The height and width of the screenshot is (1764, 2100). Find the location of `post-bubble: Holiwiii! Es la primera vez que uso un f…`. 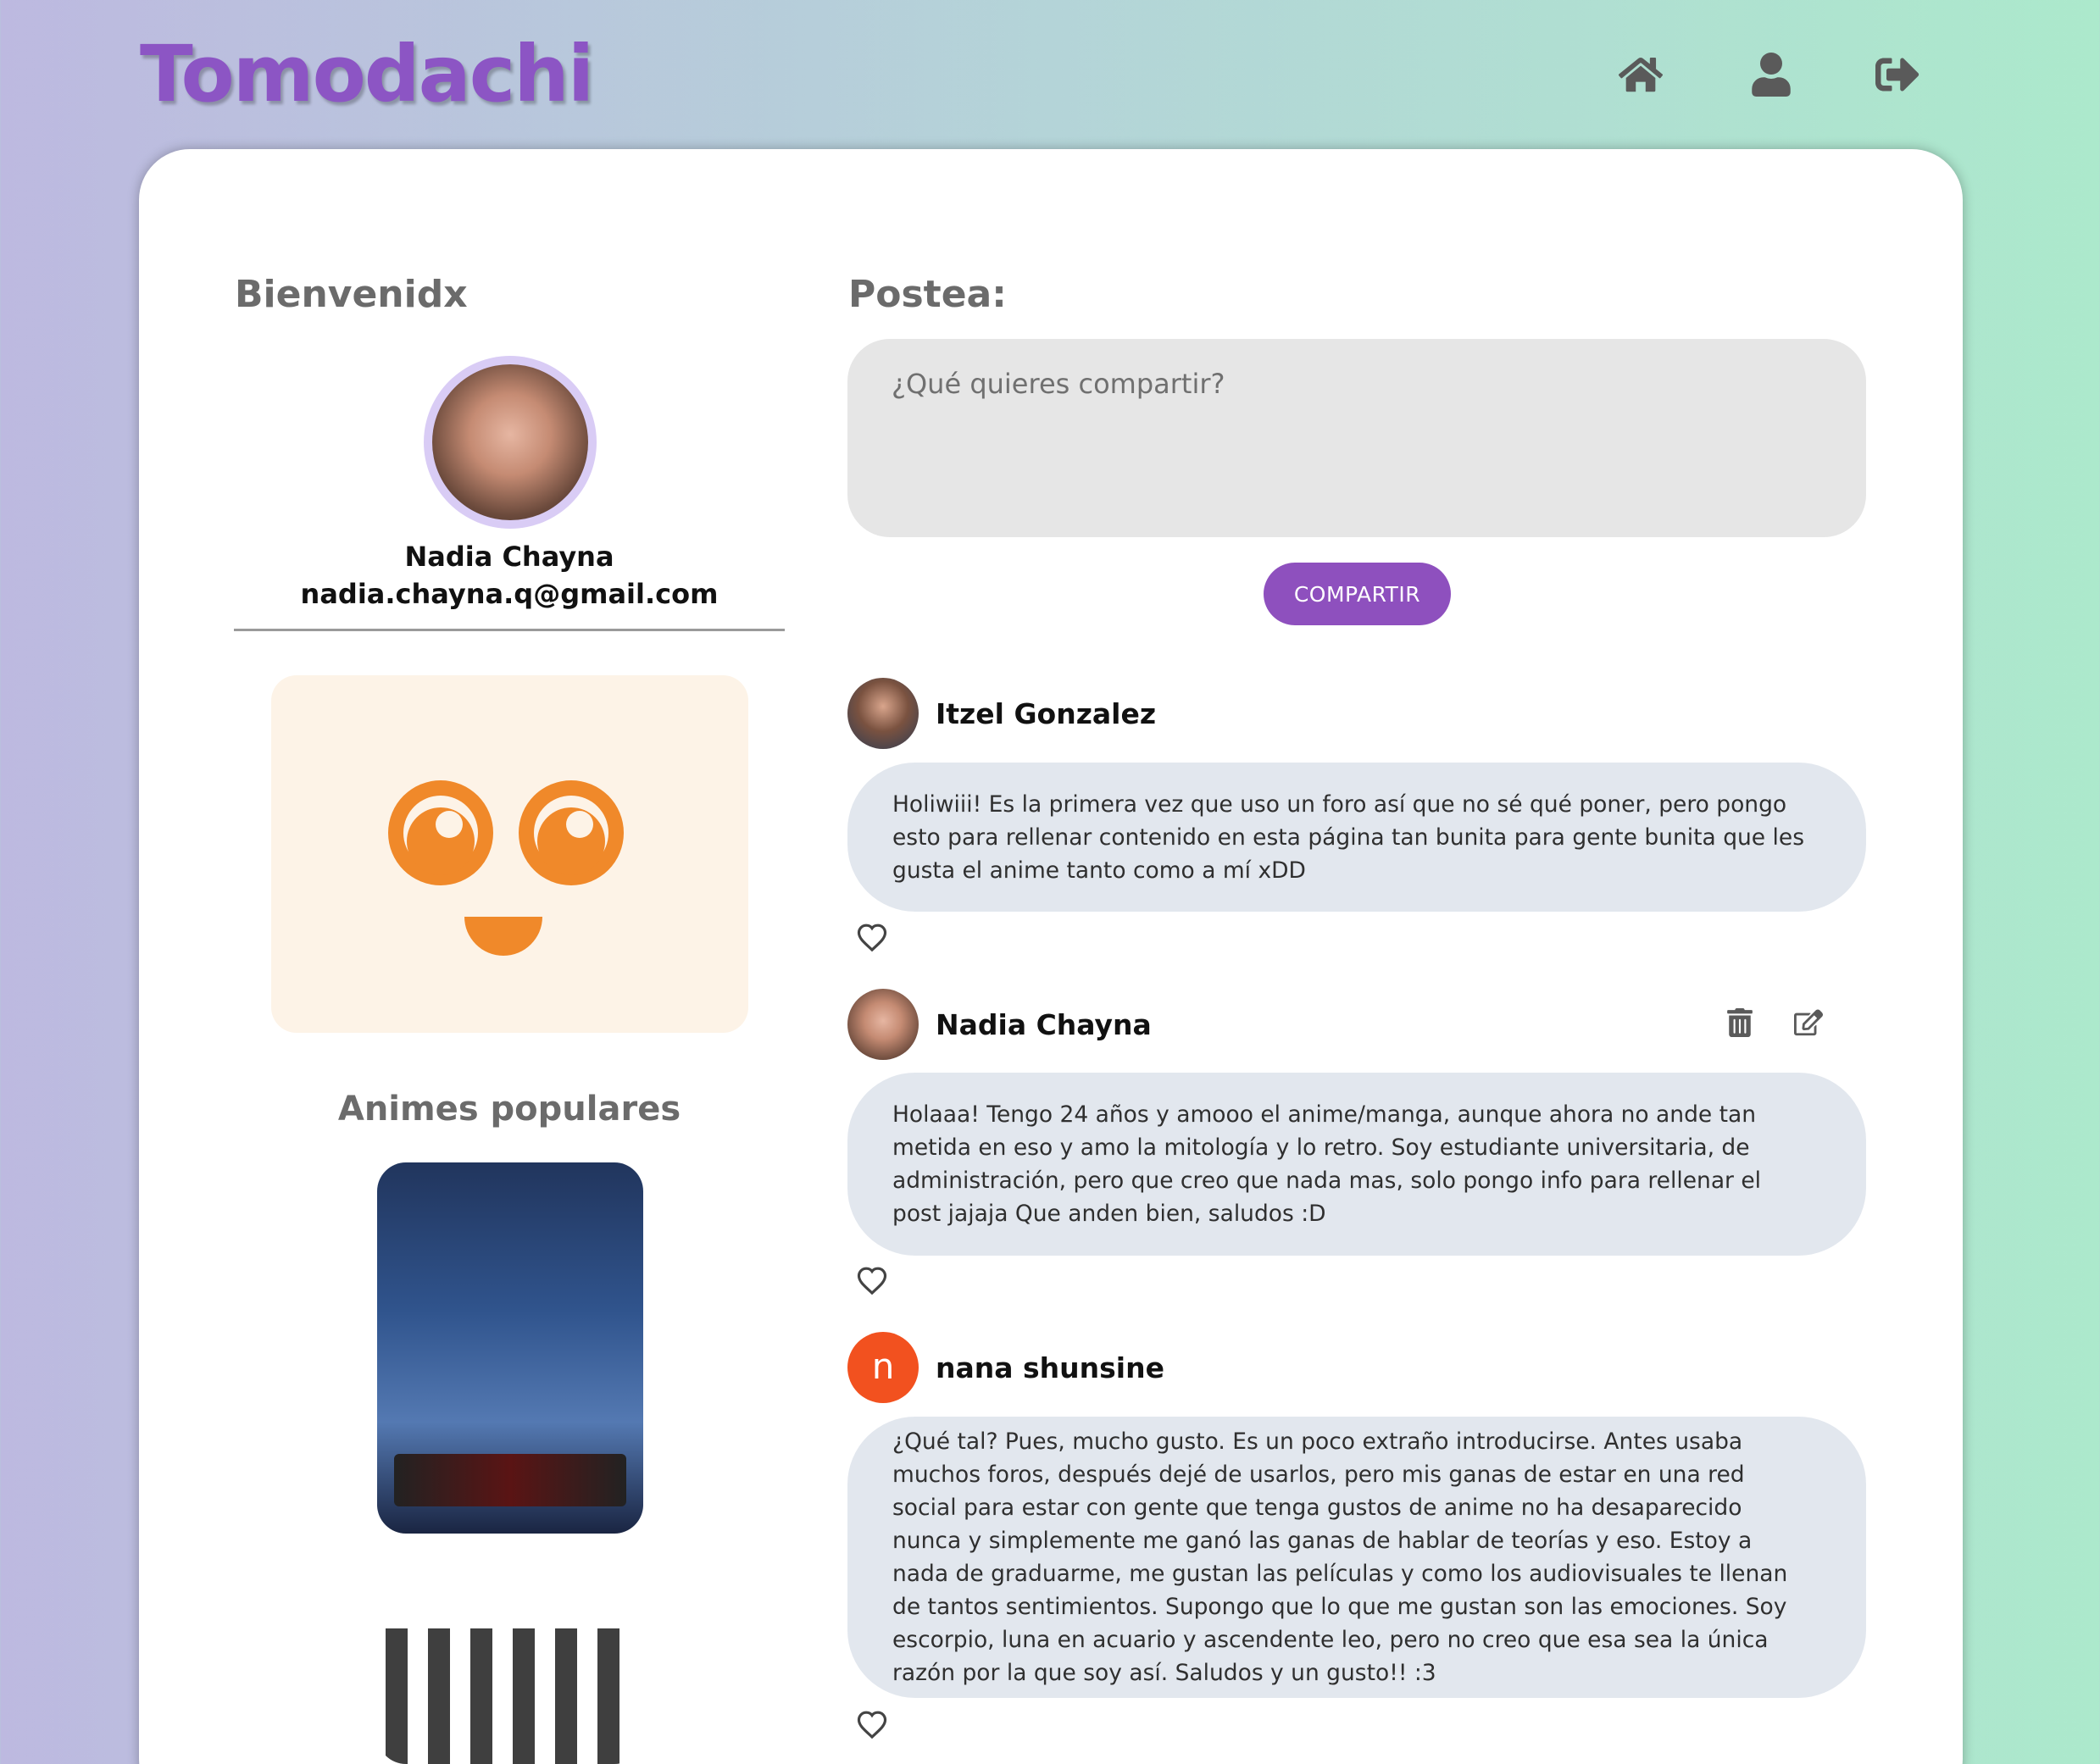

post-bubble: Holiwiii! Es la primera vez que uso un f… is located at coordinates (1356, 837).